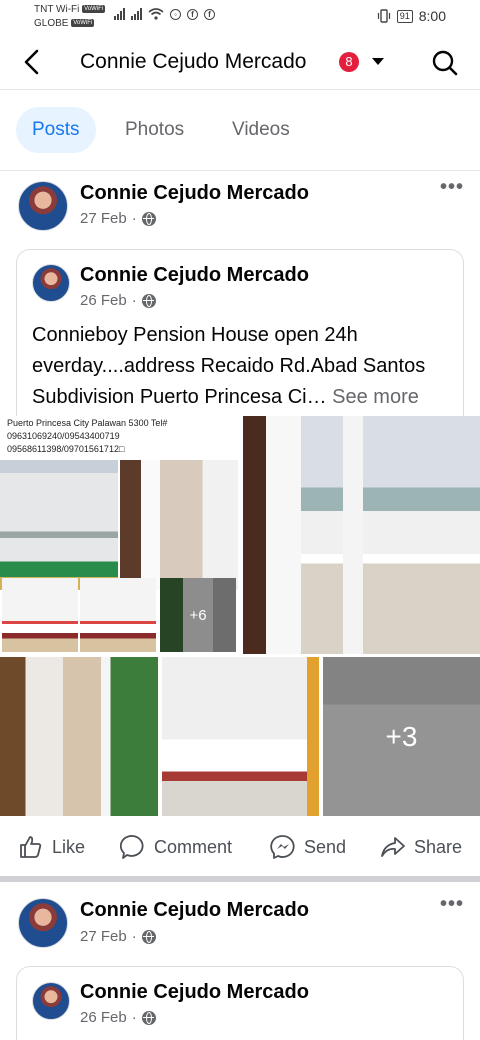 This screenshot has width=480, height=1040. Describe the element at coordinates (132, 847) in the screenshot. I see `comment-bubble-icon` at that location.